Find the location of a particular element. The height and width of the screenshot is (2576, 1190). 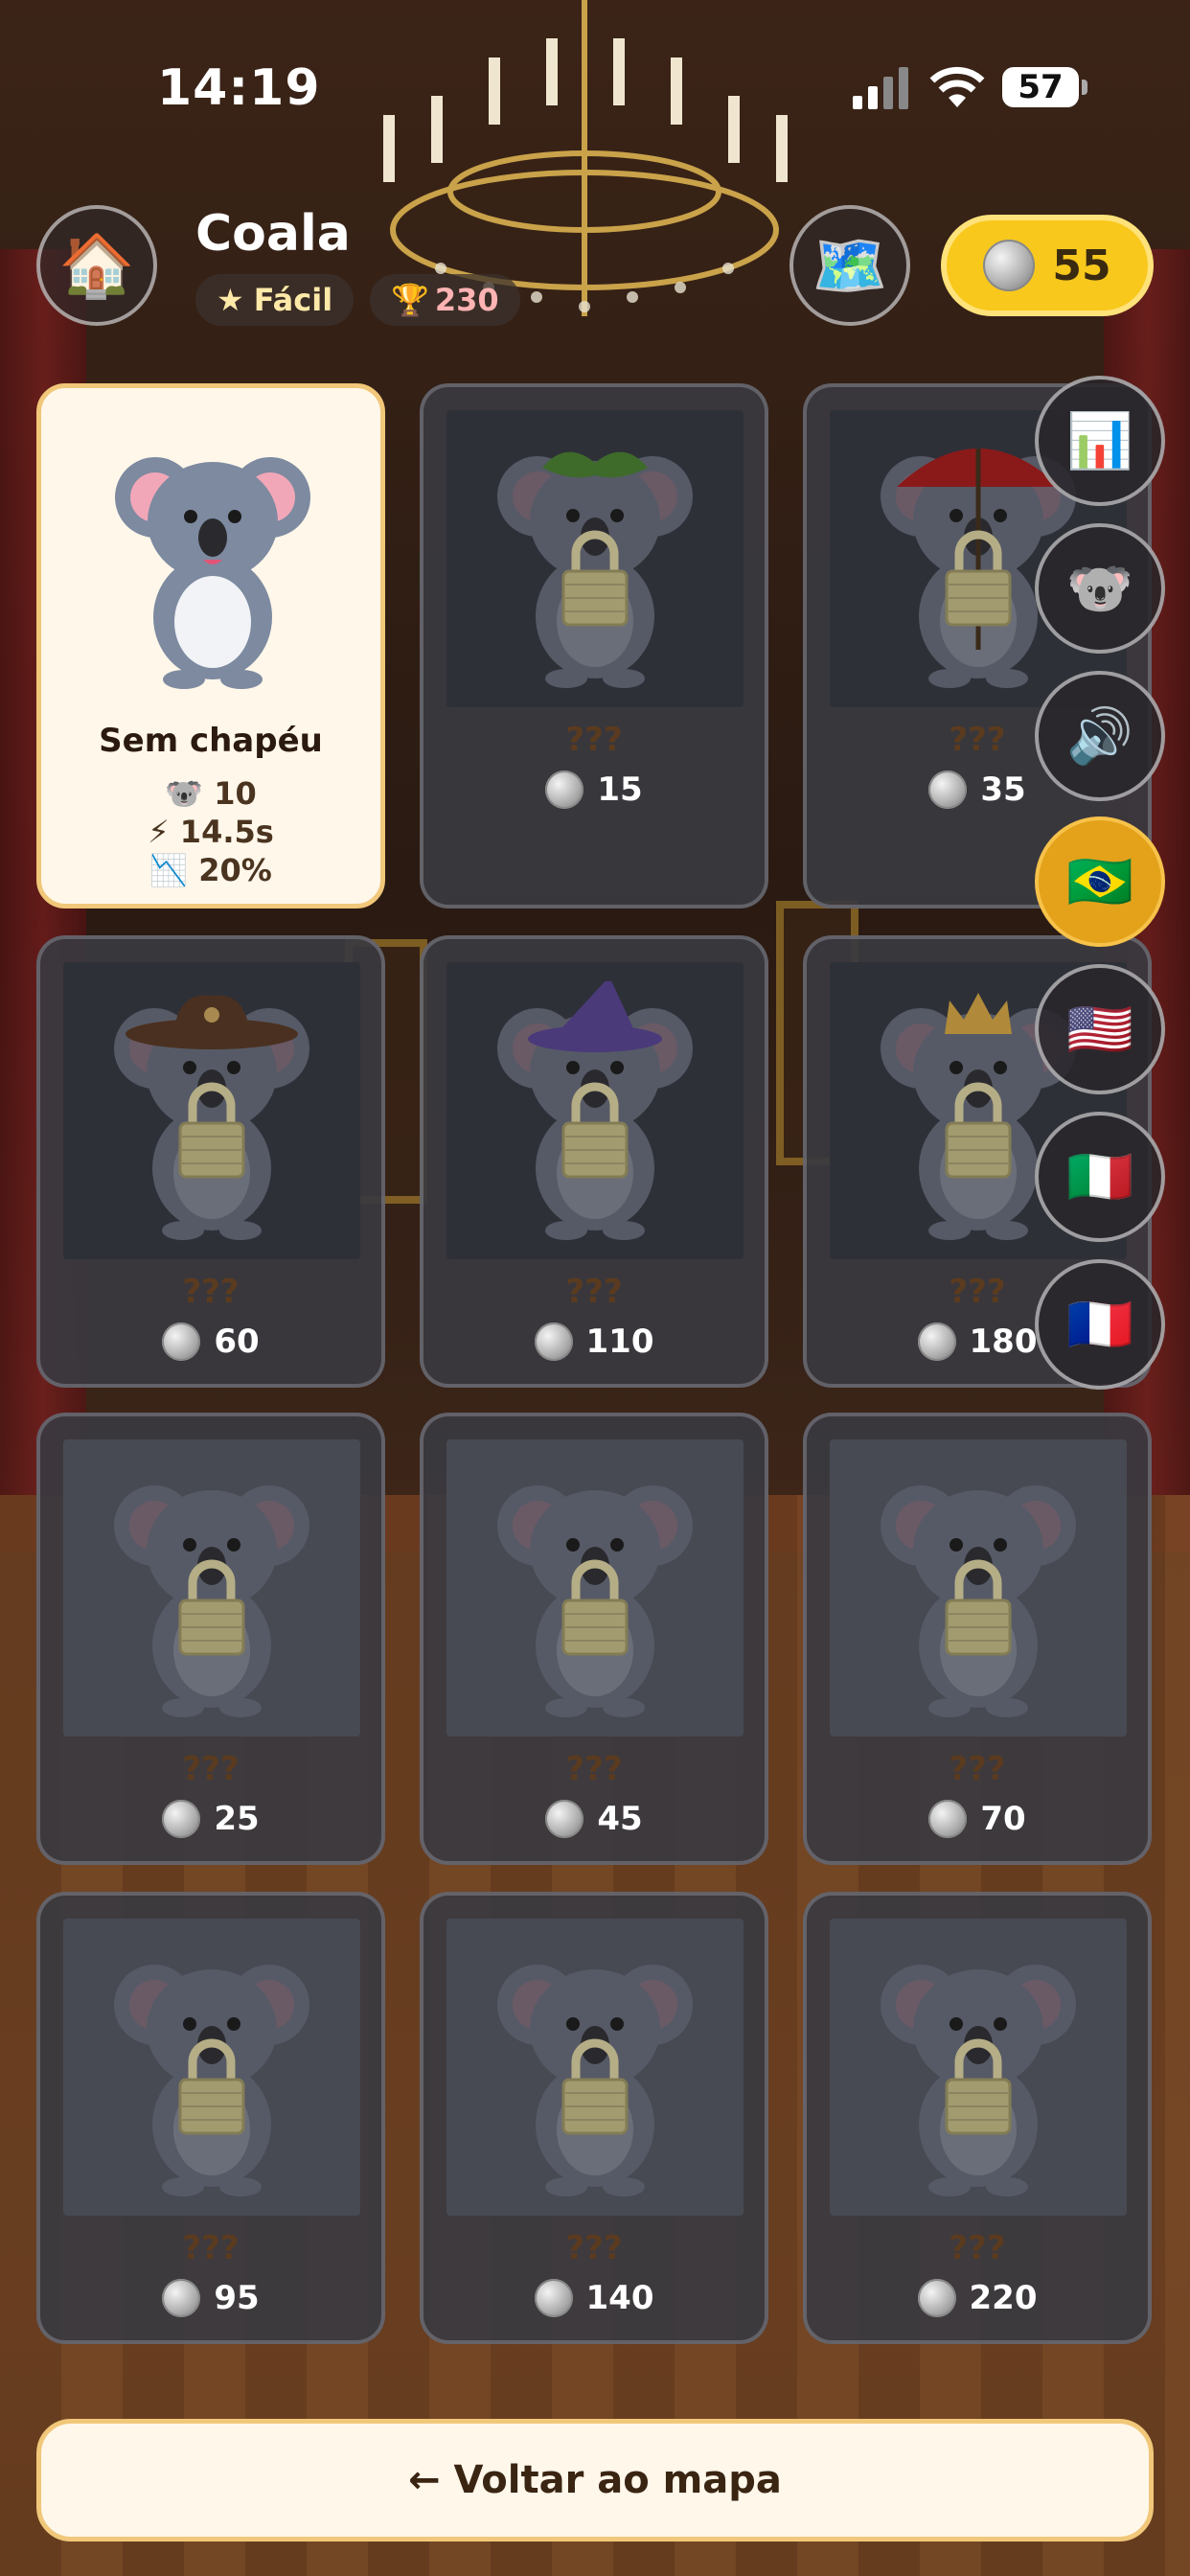

side-button-lang-it: 🇮🇹 is located at coordinates (1100, 1177).